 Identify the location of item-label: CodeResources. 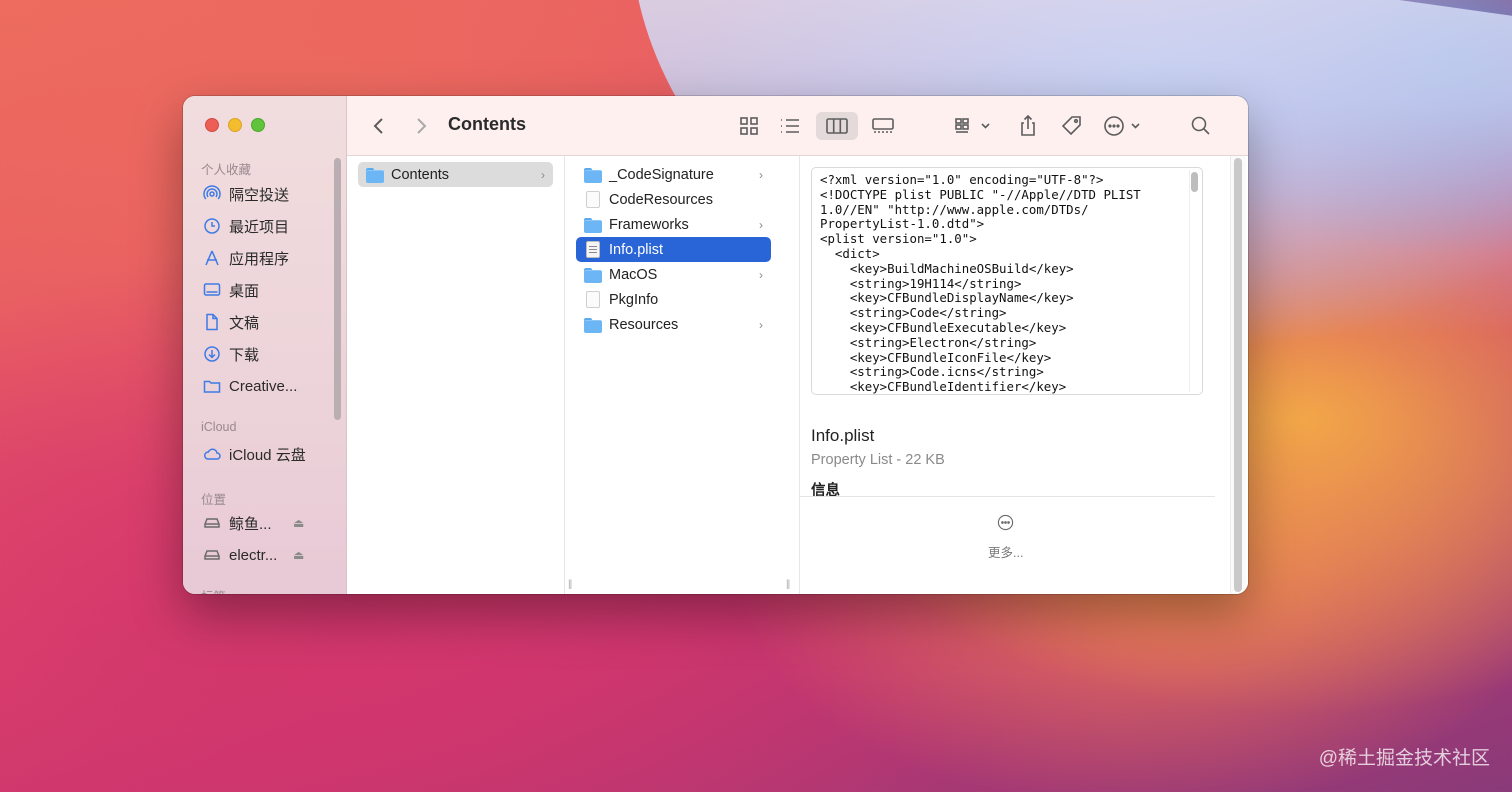
(661, 199).